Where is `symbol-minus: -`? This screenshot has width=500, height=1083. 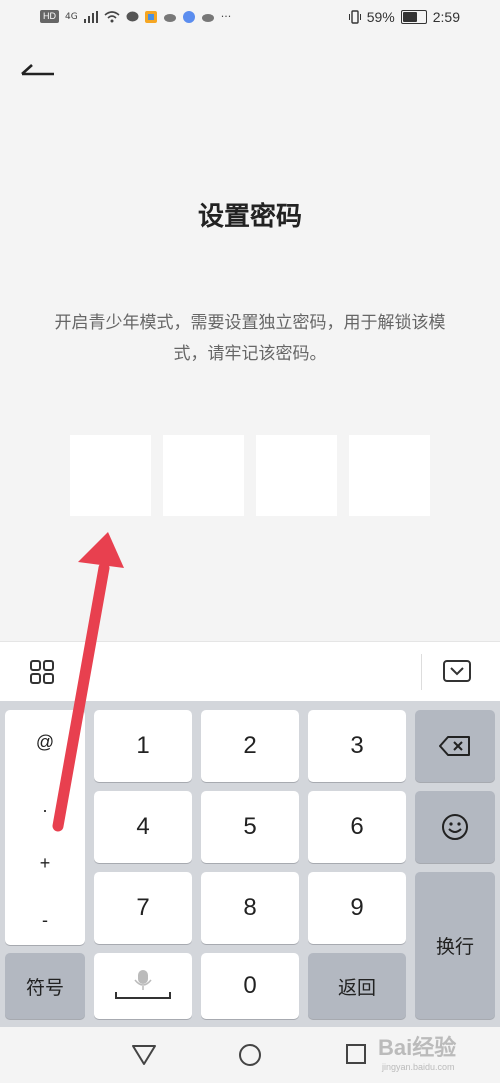
symbol-minus: - is located at coordinates (45, 920).